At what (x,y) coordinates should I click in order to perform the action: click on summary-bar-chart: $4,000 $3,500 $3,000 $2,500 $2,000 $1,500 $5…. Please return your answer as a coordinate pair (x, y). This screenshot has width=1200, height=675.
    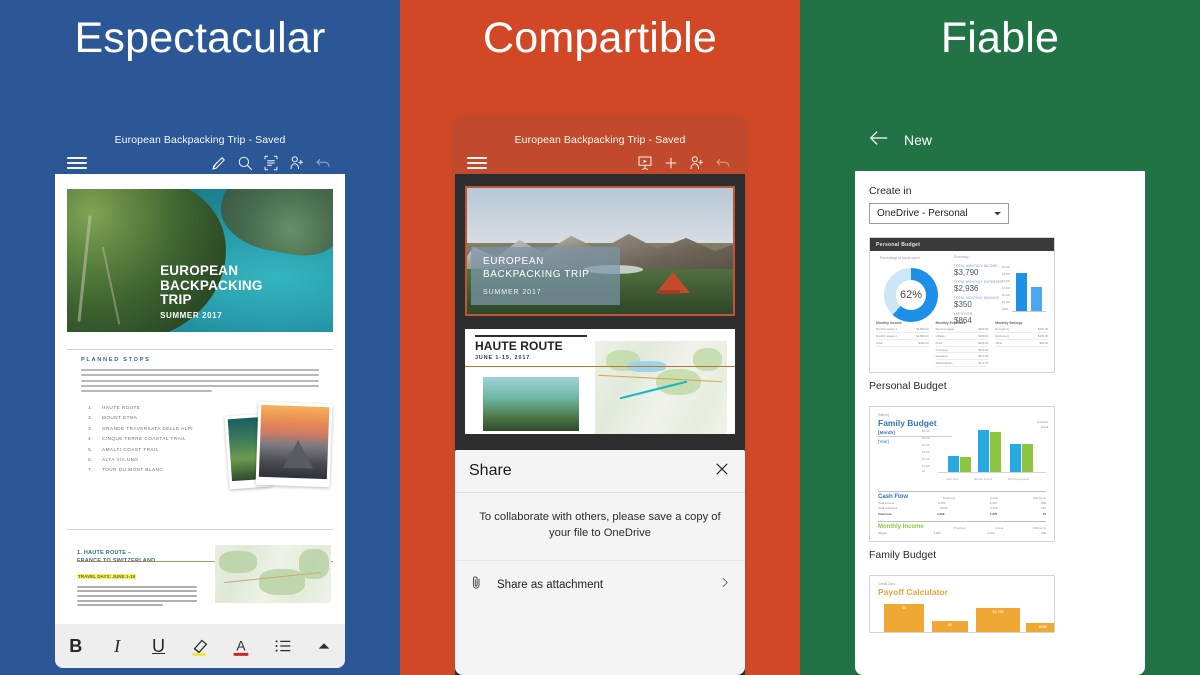
    Looking at the image, I should click on (1024, 293).